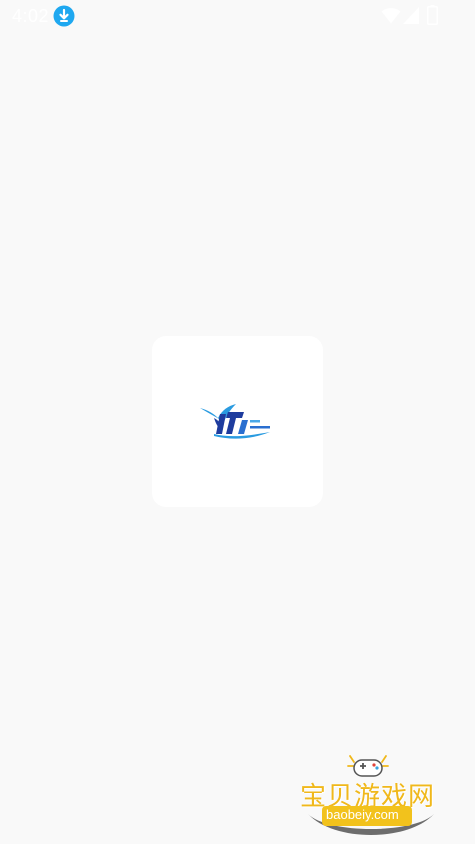 This screenshot has height=844, width=475. I want to click on battery-icon, so click(432, 15).